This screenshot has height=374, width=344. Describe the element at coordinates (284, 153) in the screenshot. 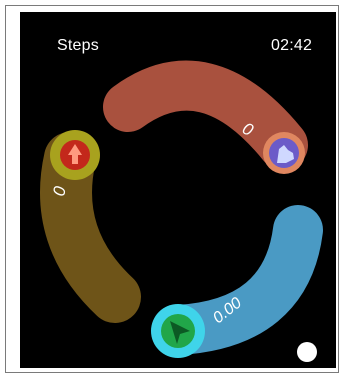

I see `steps-badge` at that location.